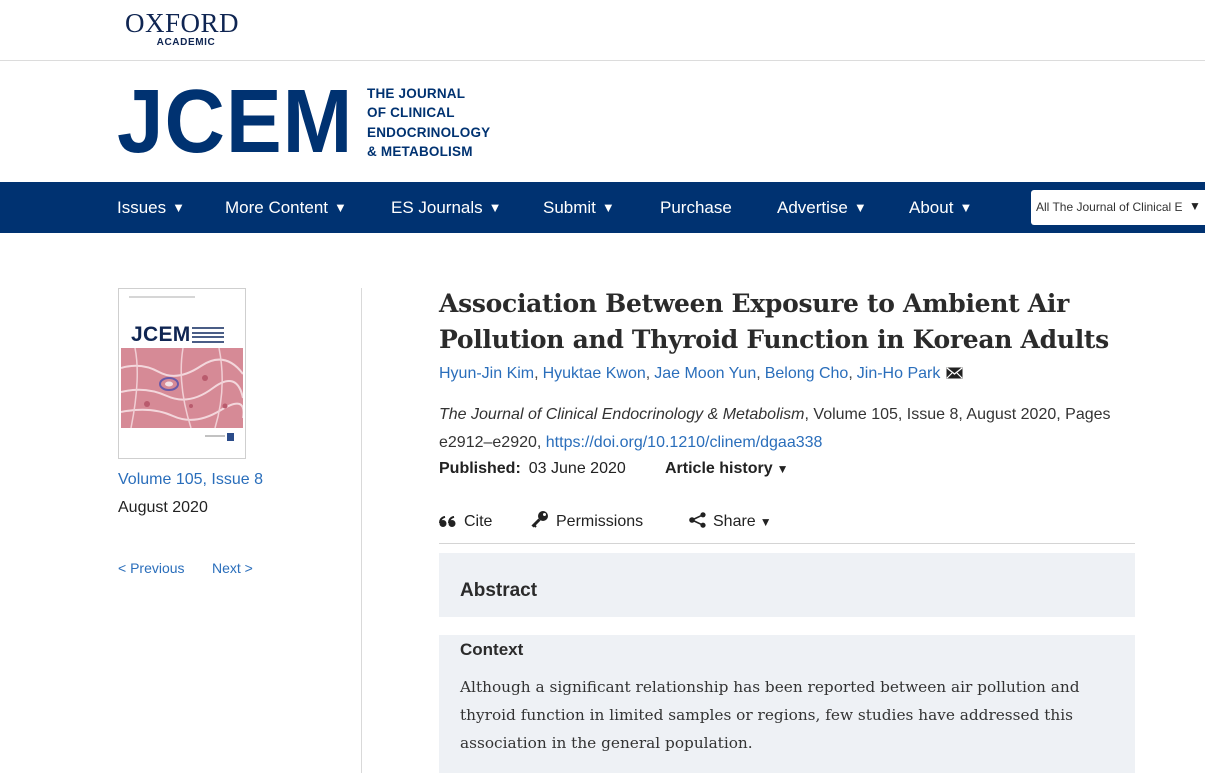  What do you see at coordinates (437, 207) in the screenshot?
I see `nav-item-label: ES Journals` at bounding box center [437, 207].